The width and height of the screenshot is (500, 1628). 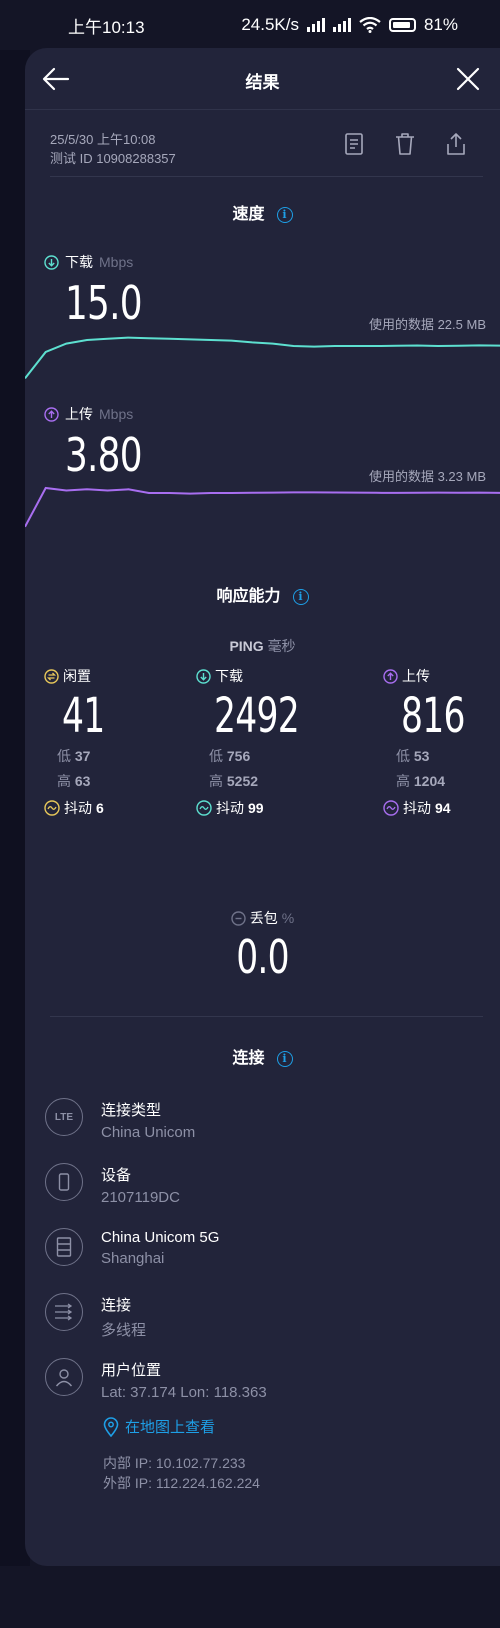 What do you see at coordinates (119, 676) in the screenshot?
I see `ping-idle-header: 闲置` at bounding box center [119, 676].